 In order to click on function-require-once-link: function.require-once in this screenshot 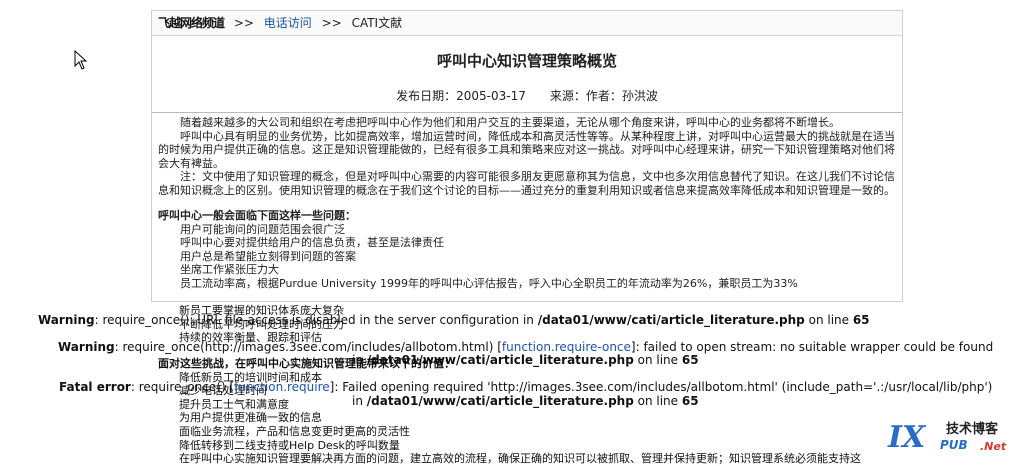, I will do `click(566, 347)`.